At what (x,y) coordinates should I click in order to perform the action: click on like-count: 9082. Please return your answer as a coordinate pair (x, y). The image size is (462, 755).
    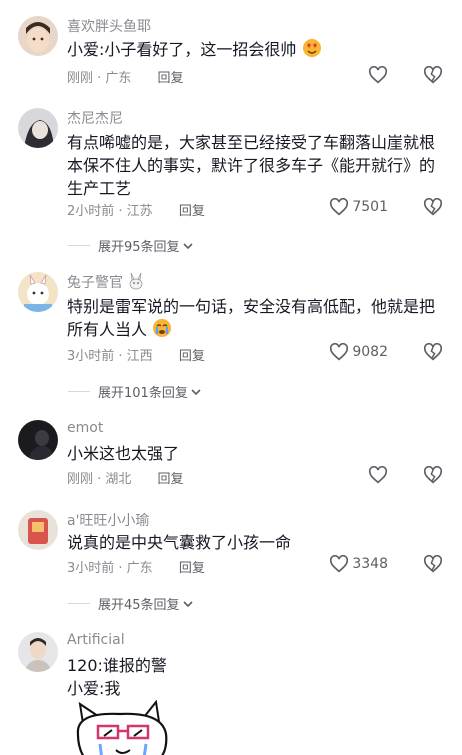
    Looking at the image, I should click on (370, 352).